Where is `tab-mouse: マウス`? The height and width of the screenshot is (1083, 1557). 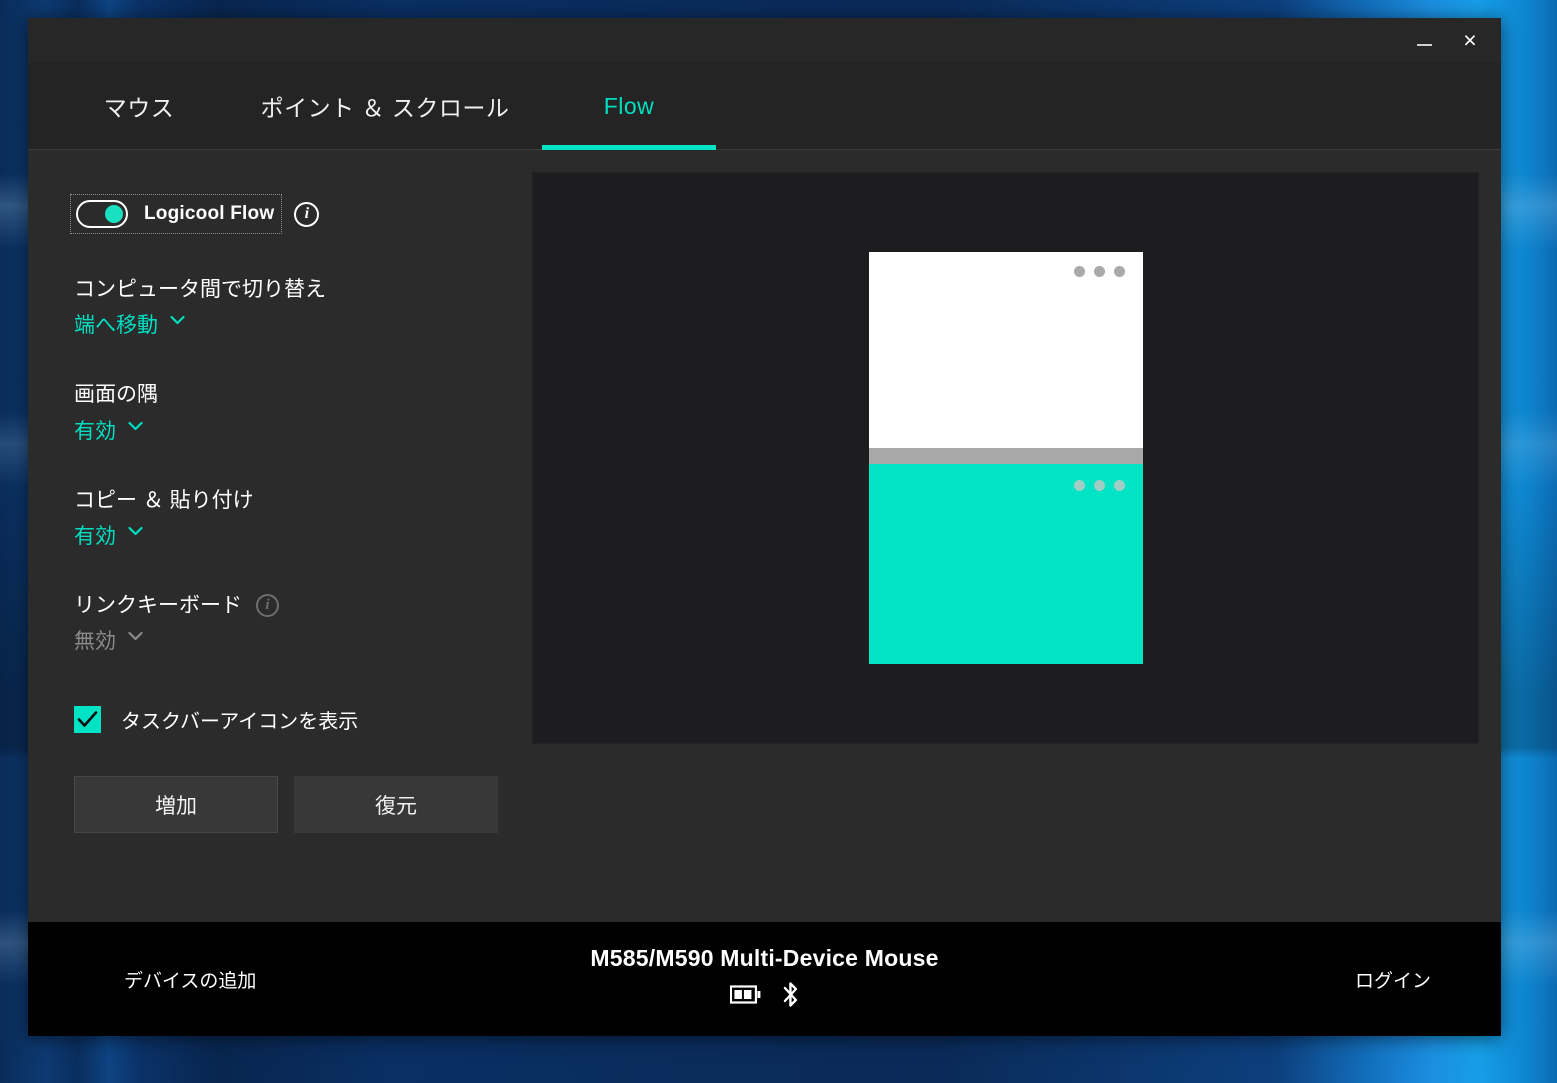
tab-mouse: マウス is located at coordinates (139, 106).